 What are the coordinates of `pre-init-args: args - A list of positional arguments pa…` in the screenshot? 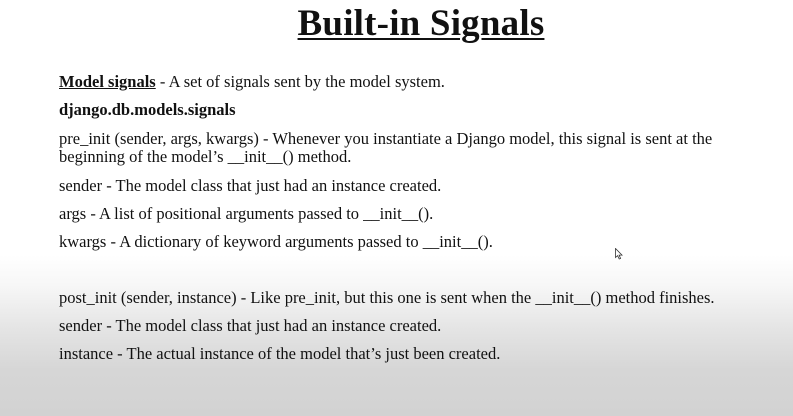 It's located at (246, 213).